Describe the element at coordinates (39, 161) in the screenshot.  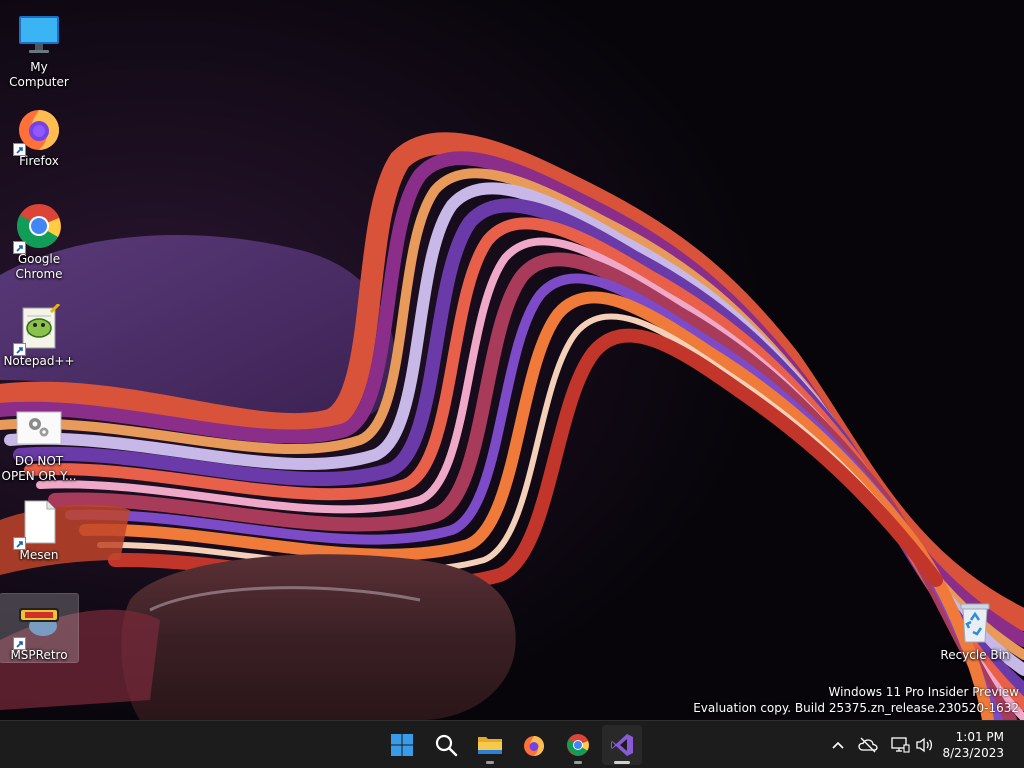
I see `desktop-icon-label: Firefox` at that location.